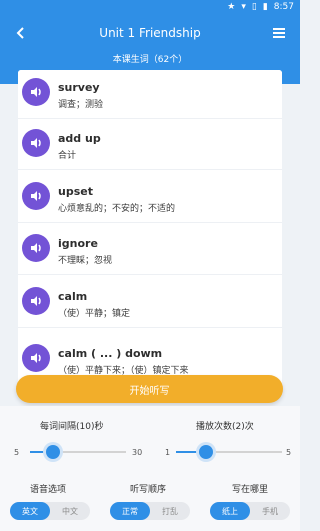 The height and width of the screenshot is (531, 320). I want to click on language-label: 语音选项, so click(48, 490).